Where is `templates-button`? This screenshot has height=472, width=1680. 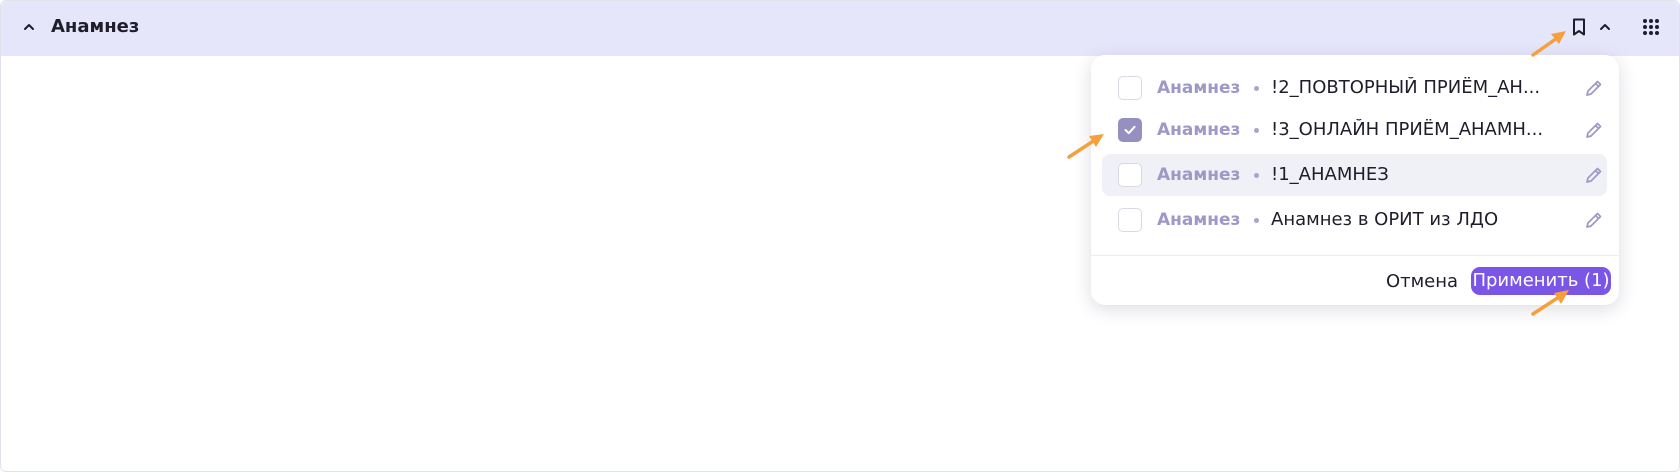
templates-button is located at coordinates (1579, 27).